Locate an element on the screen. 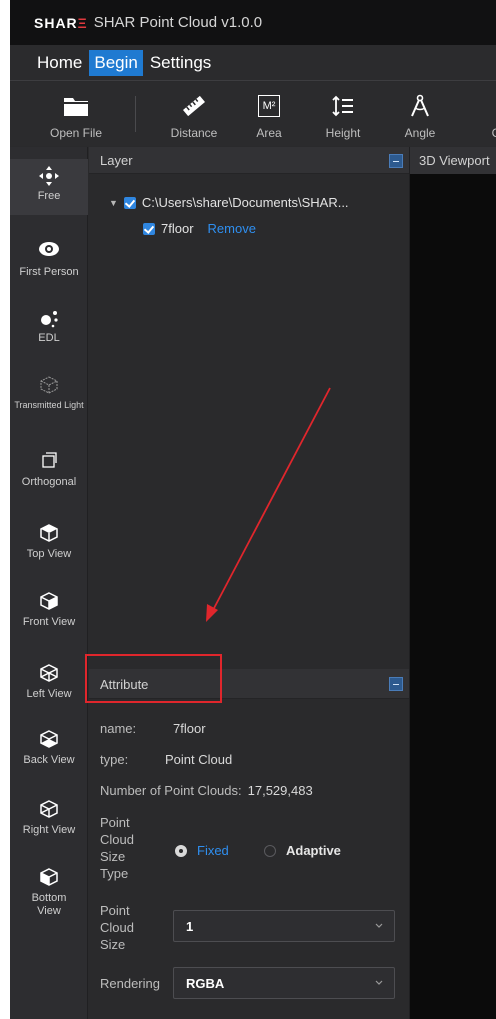 This screenshot has height=1019, width=496. view-left-label: Left View is located at coordinates (49, 694).